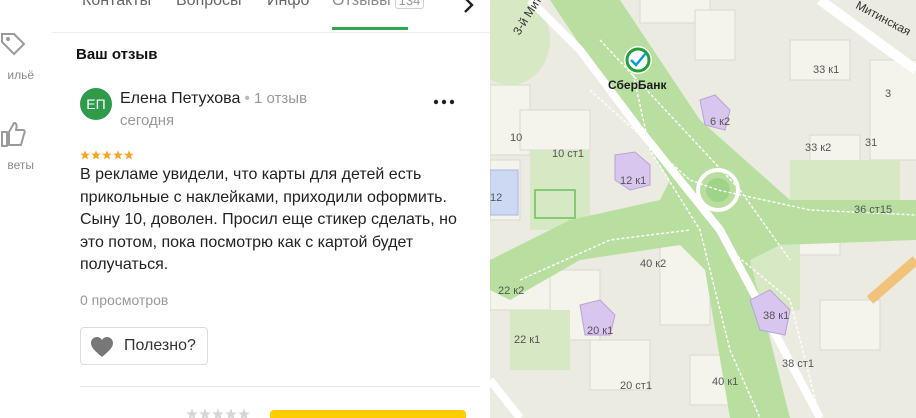 This screenshot has width=916, height=418. Describe the element at coordinates (20, 75) in the screenshot. I see `rail-label-housing: ильё` at that location.